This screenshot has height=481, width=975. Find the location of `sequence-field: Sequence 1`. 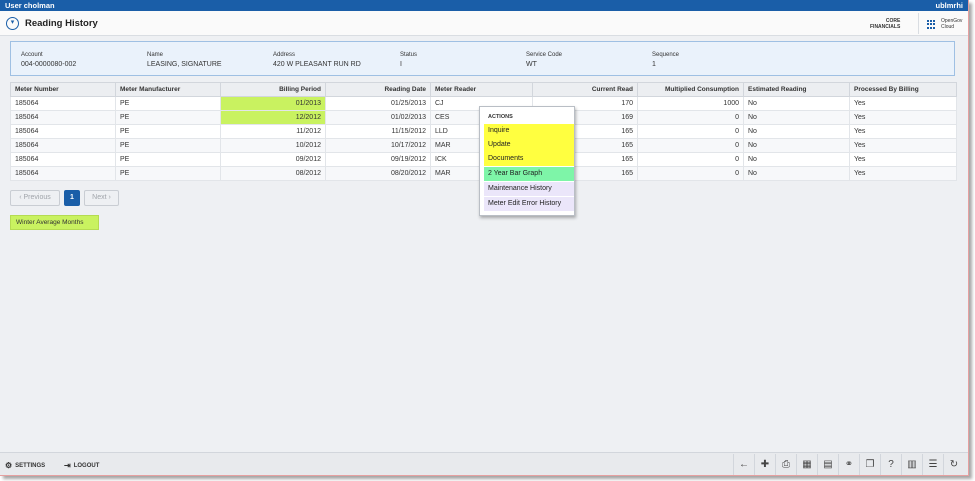

sequence-field: Sequence 1 is located at coordinates (666, 60).